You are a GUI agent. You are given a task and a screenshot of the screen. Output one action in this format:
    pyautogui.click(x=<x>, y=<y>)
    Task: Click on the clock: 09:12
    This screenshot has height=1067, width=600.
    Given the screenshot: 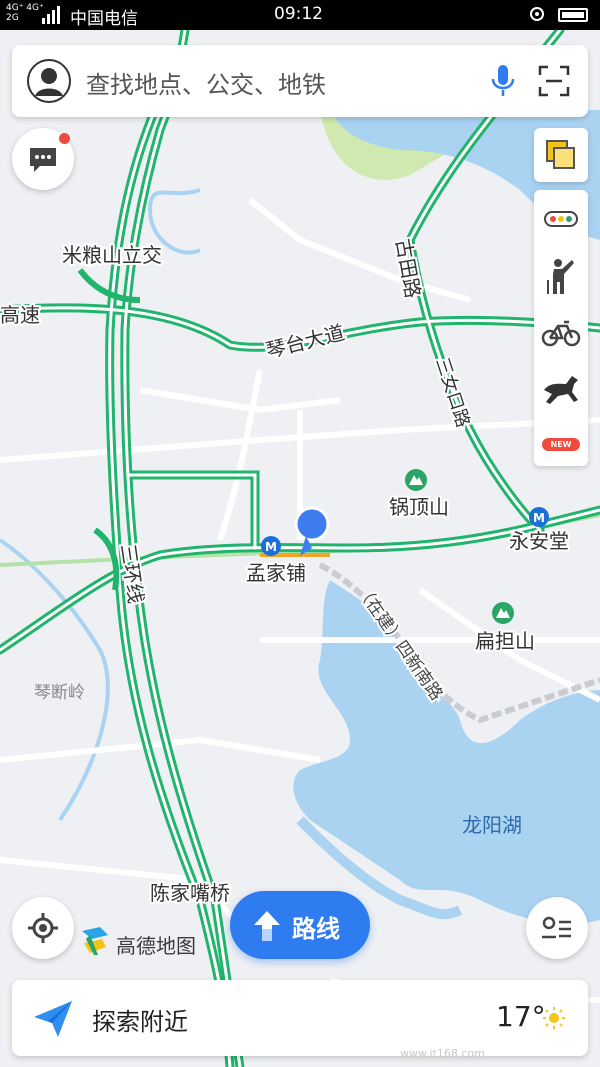 What is the action you would take?
    pyautogui.click(x=298, y=14)
    